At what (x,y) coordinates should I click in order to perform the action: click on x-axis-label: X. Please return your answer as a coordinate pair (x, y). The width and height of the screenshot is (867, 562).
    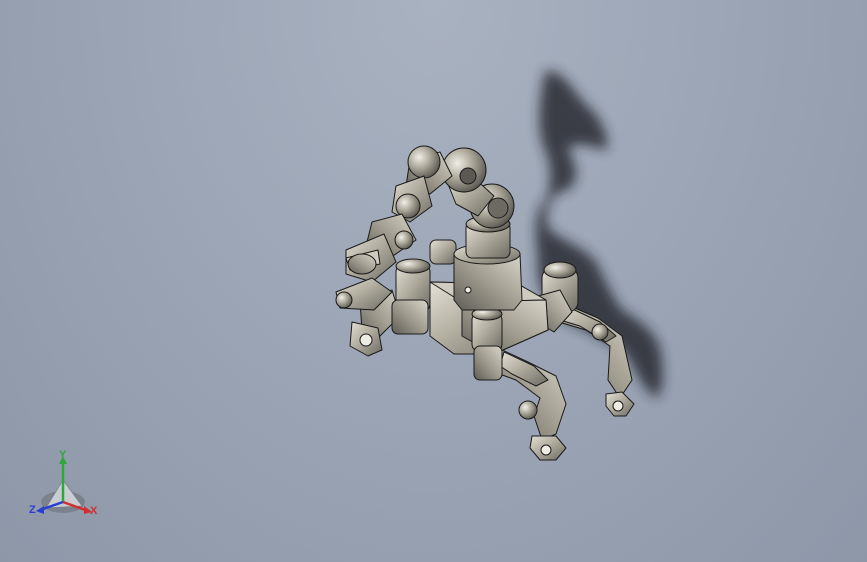
    Looking at the image, I should click on (94, 511).